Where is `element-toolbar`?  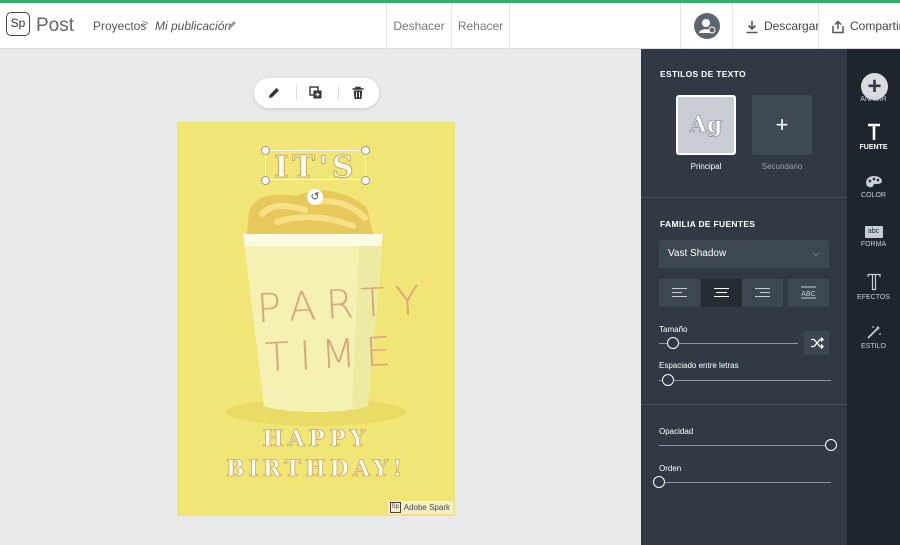 element-toolbar is located at coordinates (316, 93).